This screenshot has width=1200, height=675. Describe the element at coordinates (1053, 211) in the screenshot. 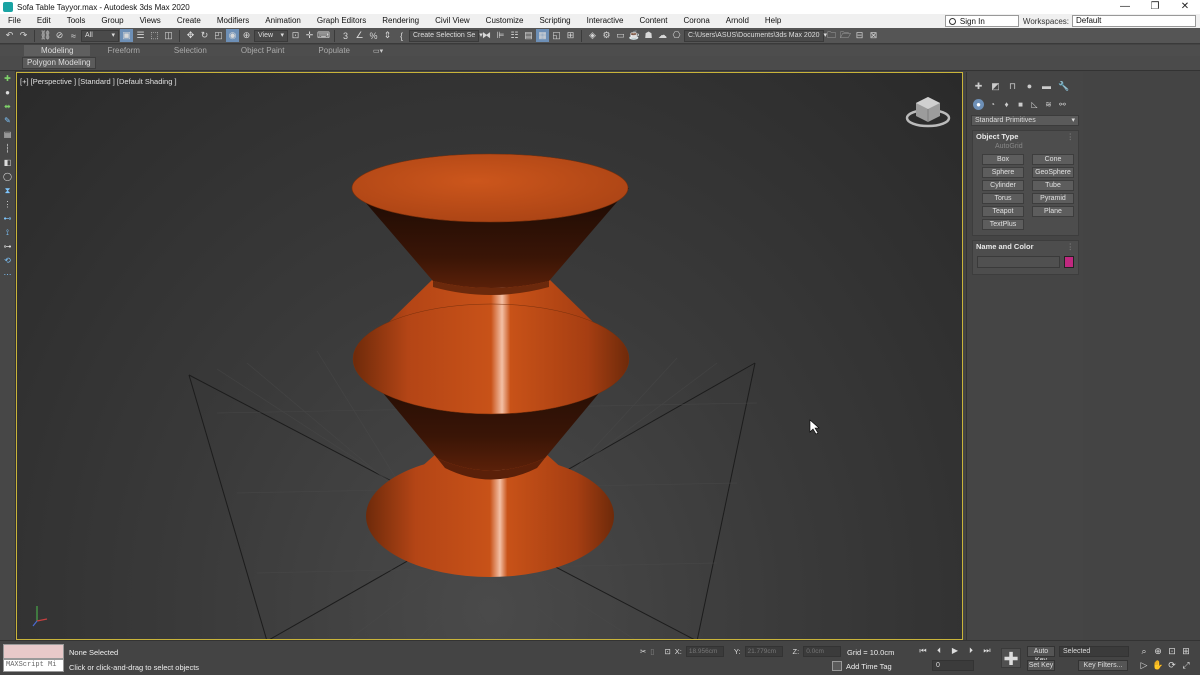

I see `plane-button: Plane` at that location.